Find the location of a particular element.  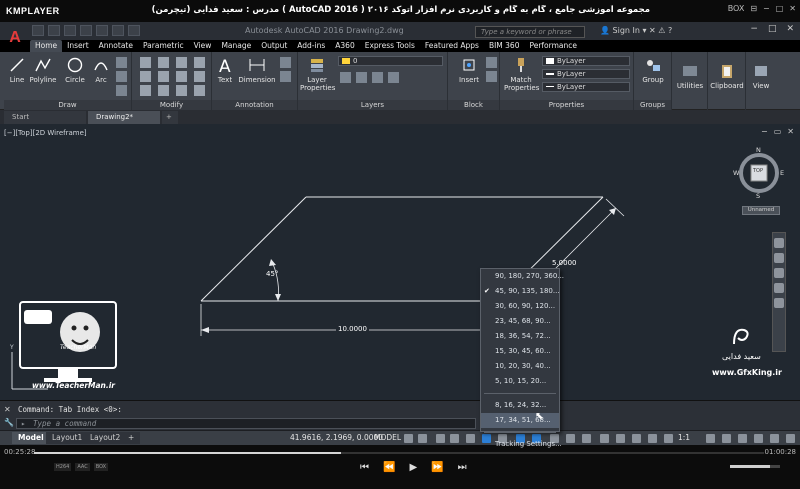

tab-performance: Performance is located at coordinates (553, 46).